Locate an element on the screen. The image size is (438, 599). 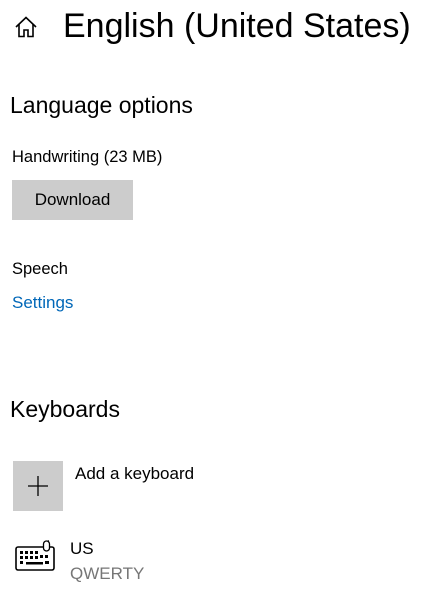
handwriting-label: Handwriting (23 MB) is located at coordinates (87, 157).